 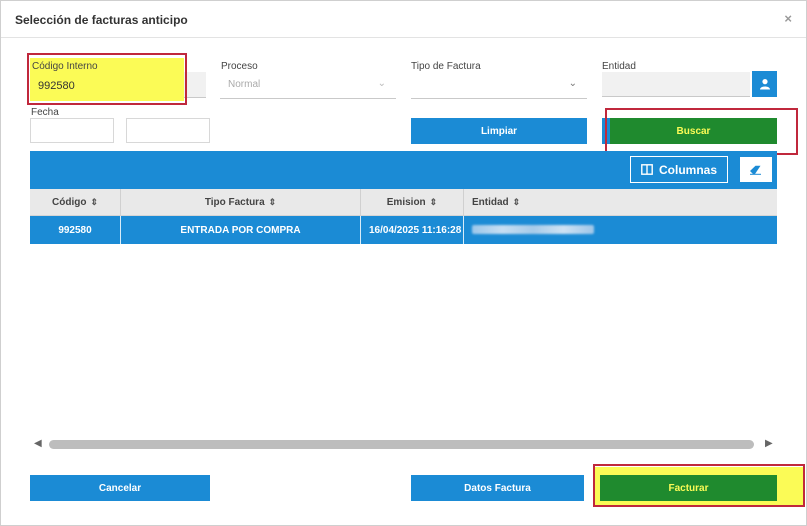 I want to click on column-header-codigo: Código ⇕, so click(x=75, y=202).